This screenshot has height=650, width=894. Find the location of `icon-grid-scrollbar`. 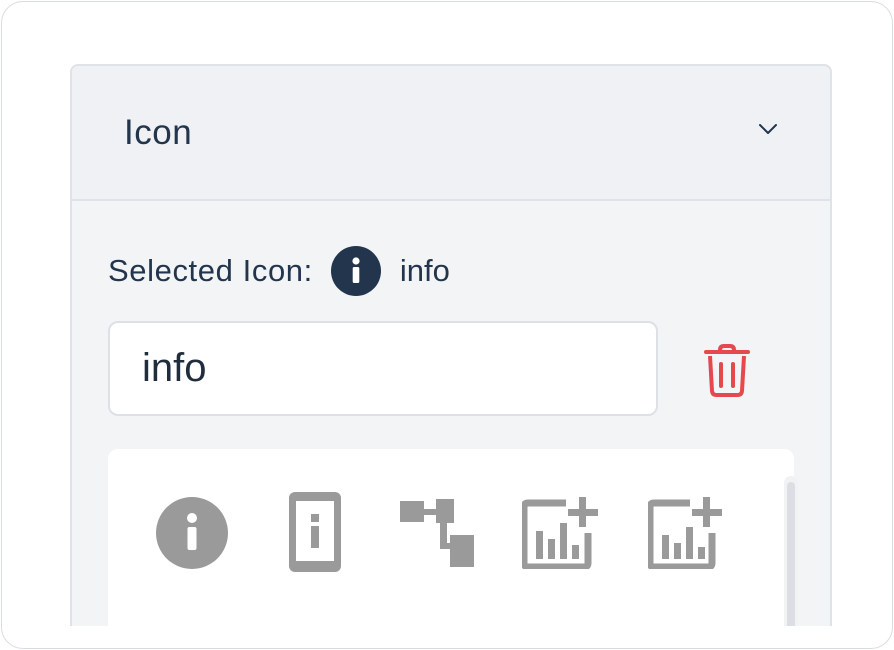

icon-grid-scrollbar is located at coordinates (791, 551).